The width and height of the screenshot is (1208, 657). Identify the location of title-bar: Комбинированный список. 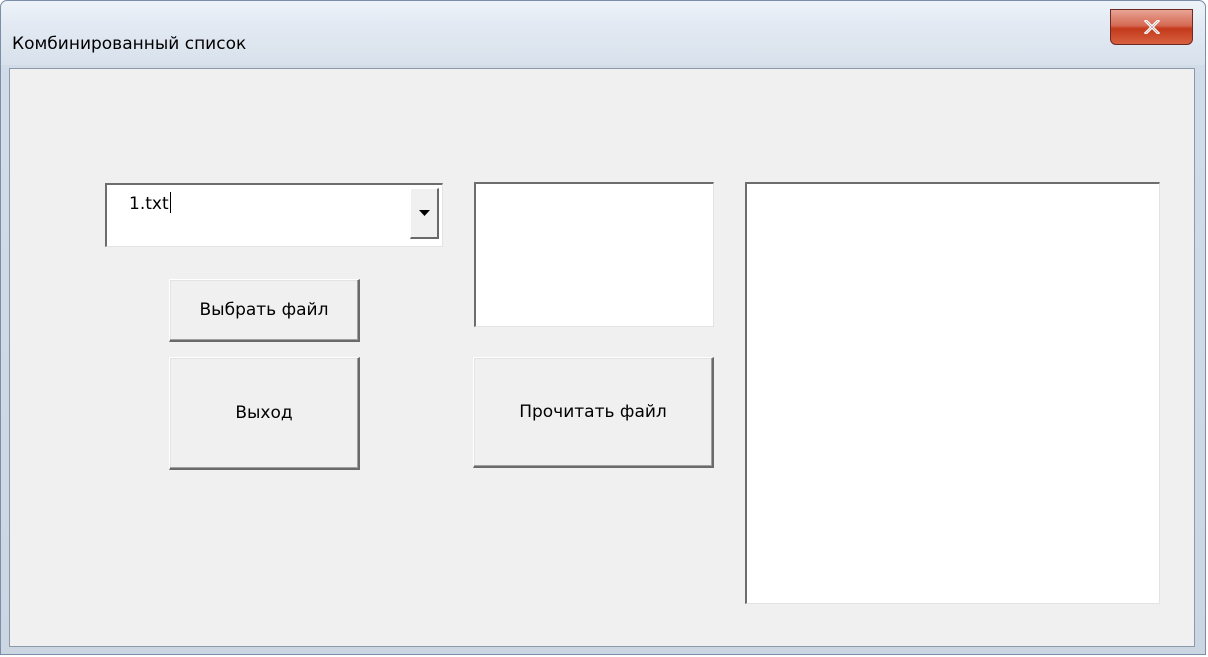
(603, 33).